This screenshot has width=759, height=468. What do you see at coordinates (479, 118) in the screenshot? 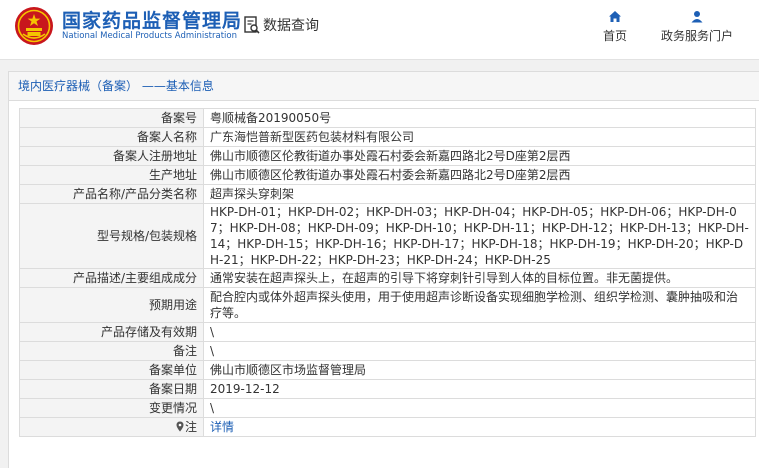
I see `row-value: 粤顺械备20190050号` at bounding box center [479, 118].